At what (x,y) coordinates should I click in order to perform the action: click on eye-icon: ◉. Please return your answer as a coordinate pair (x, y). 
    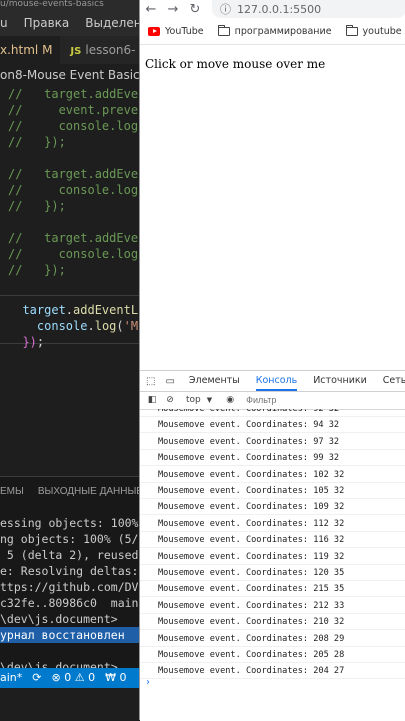
    Looking at the image, I should click on (230, 400).